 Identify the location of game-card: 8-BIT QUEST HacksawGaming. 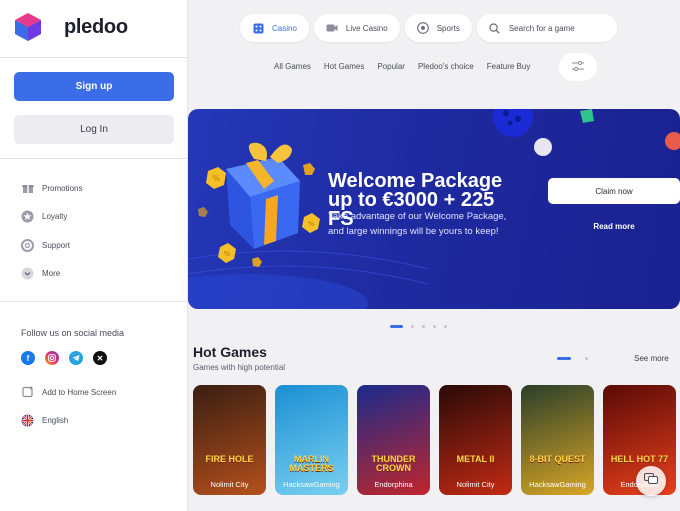
(557, 440).